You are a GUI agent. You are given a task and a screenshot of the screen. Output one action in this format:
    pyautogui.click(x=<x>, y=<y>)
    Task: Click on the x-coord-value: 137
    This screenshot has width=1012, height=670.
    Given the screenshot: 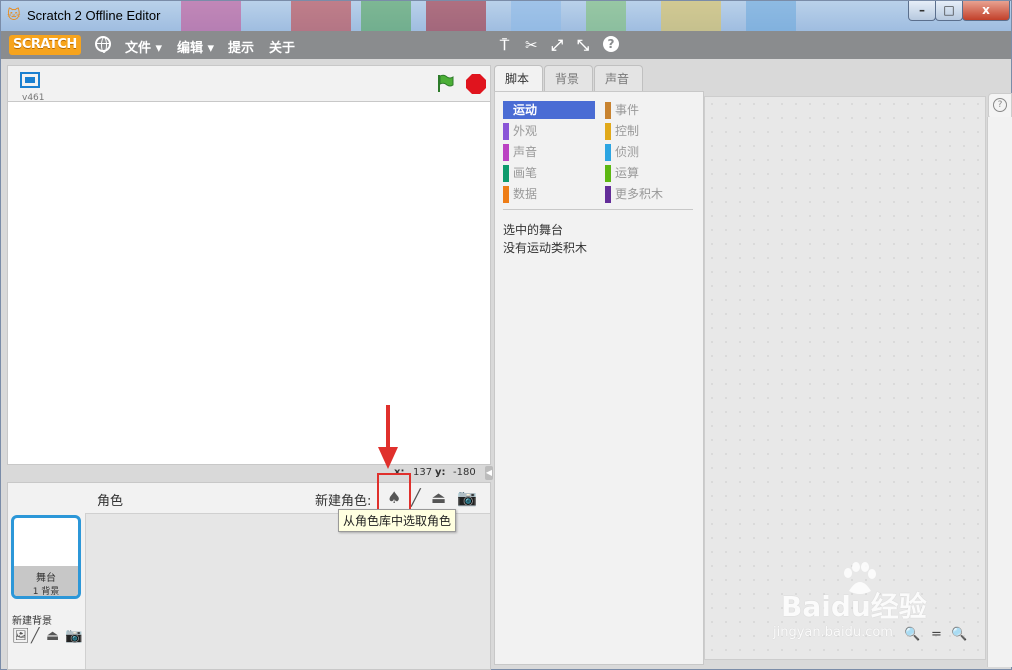 What is the action you would take?
    pyautogui.click(x=423, y=472)
    